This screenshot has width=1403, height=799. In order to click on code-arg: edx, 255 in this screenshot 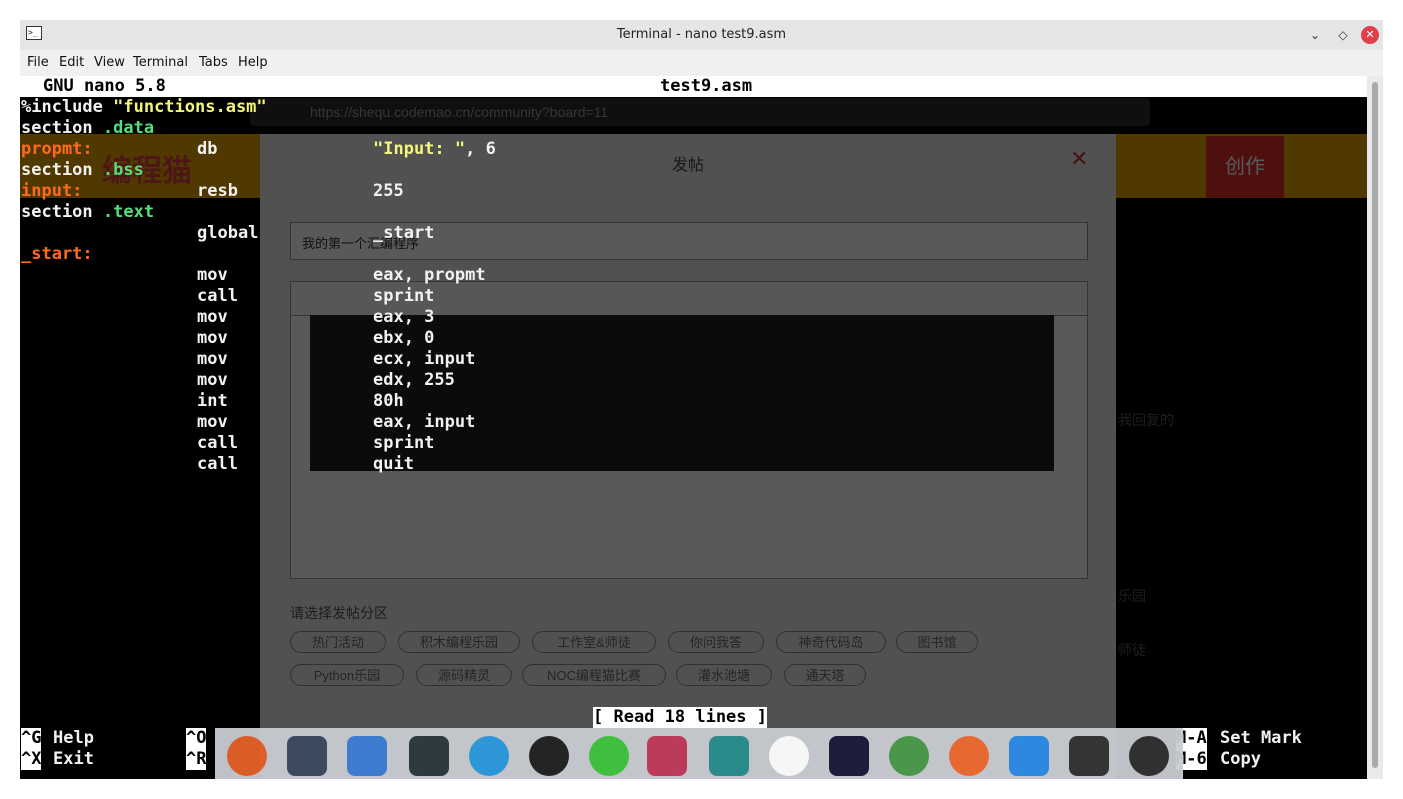, I will do `click(414, 380)`.